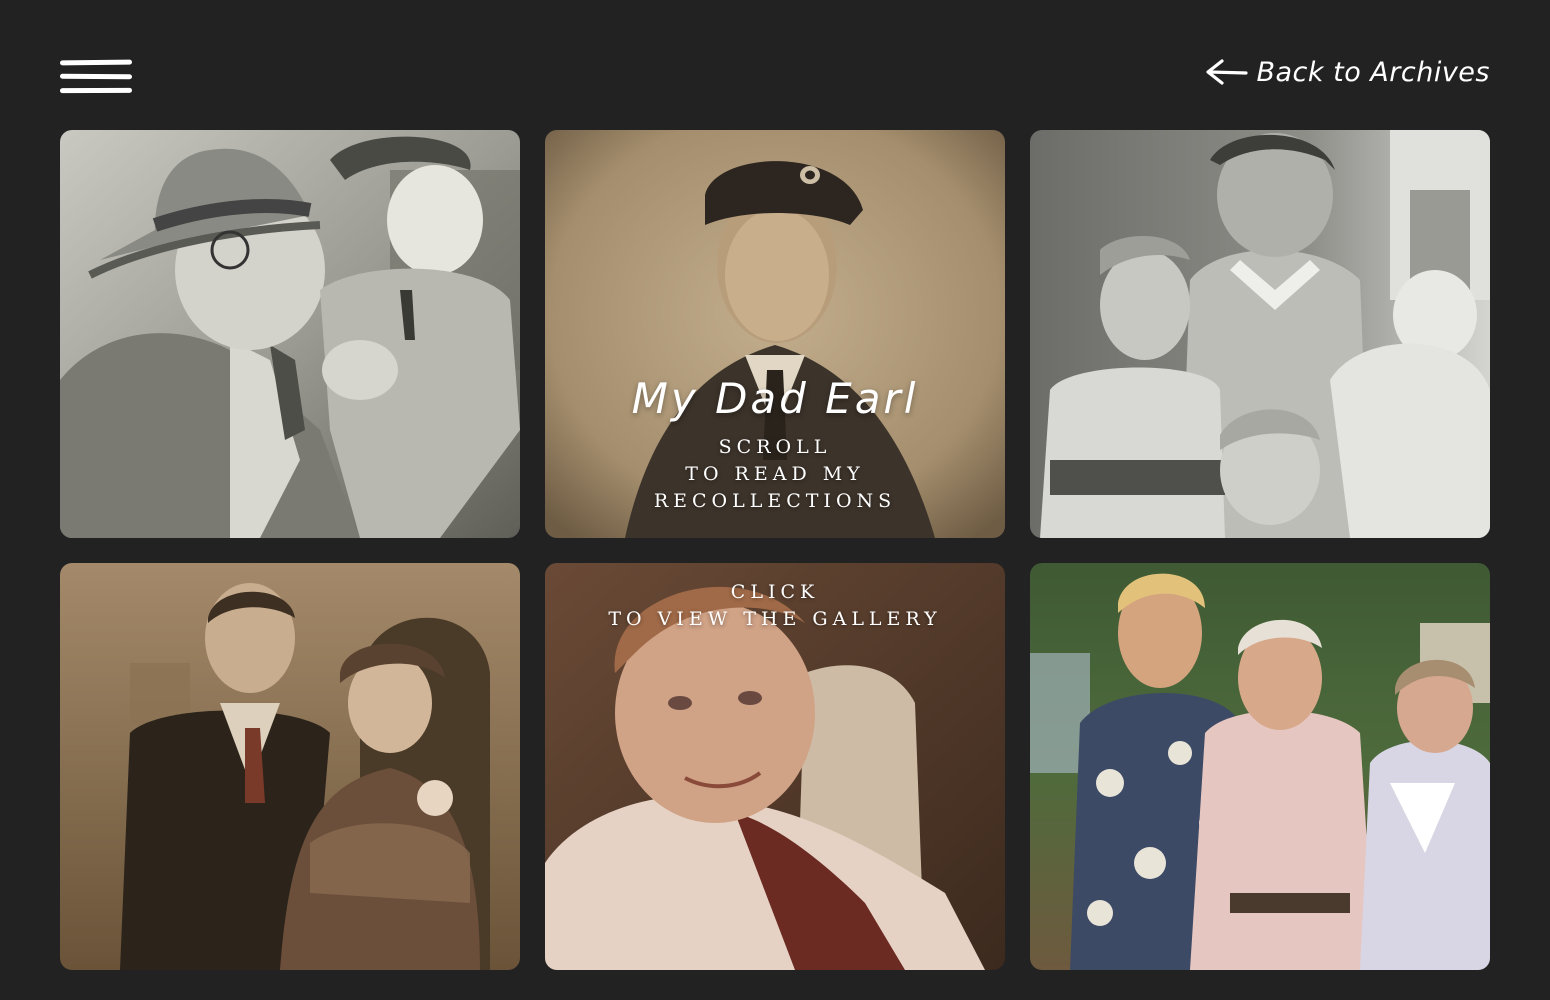 This screenshot has width=1550, height=1000. I want to click on photo-man-with-children, so click(1260, 334).